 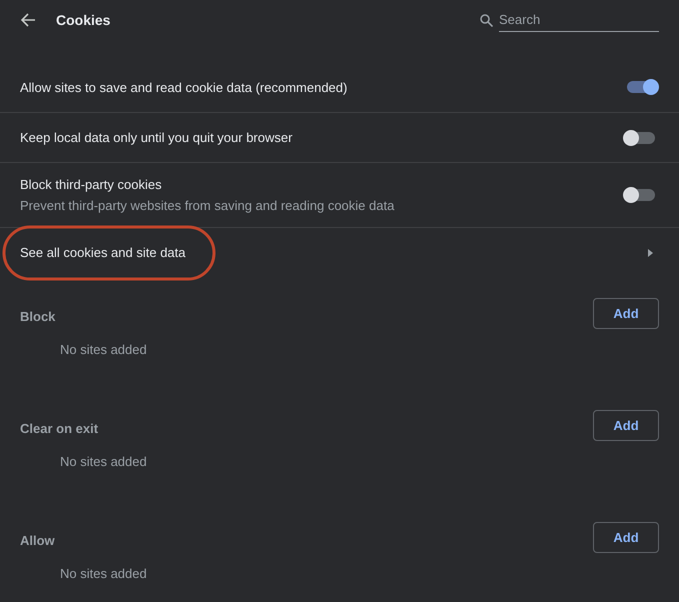 I want to click on setting-label: Block third-party cookies, so click(x=91, y=184).